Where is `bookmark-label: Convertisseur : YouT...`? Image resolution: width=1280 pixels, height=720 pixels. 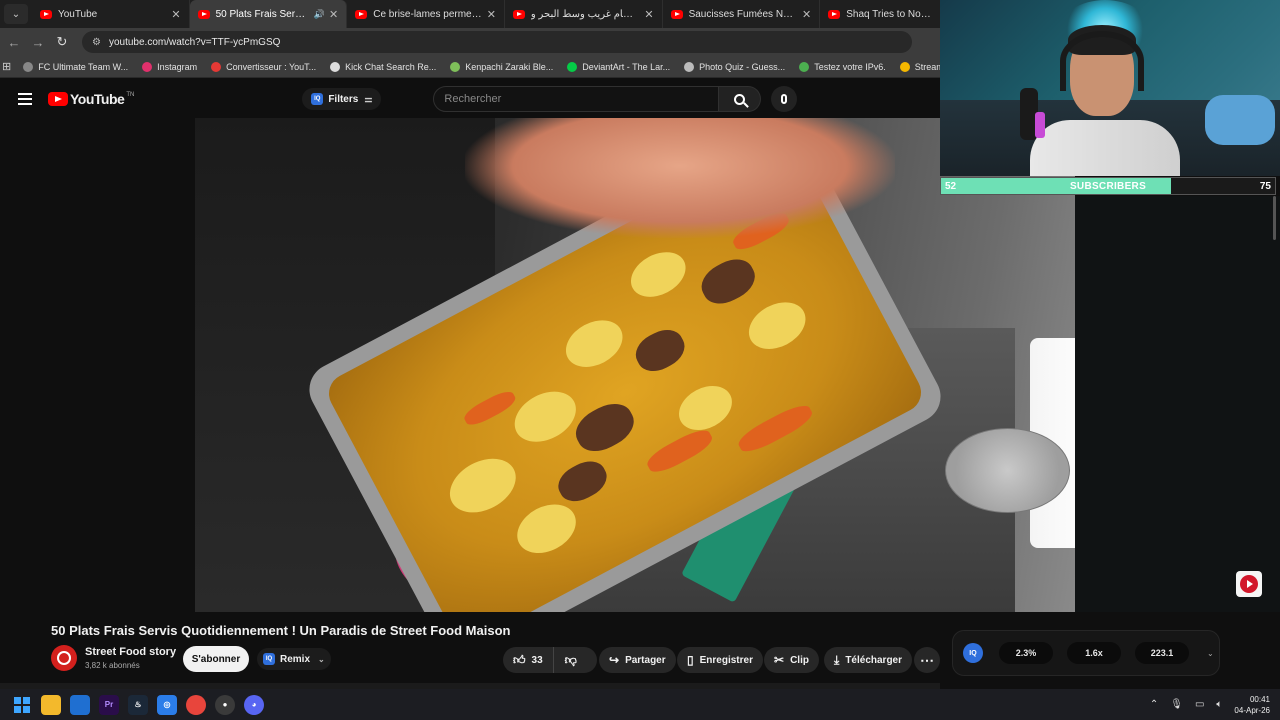
bookmark-label: Convertisseur : YouT... is located at coordinates (271, 66).